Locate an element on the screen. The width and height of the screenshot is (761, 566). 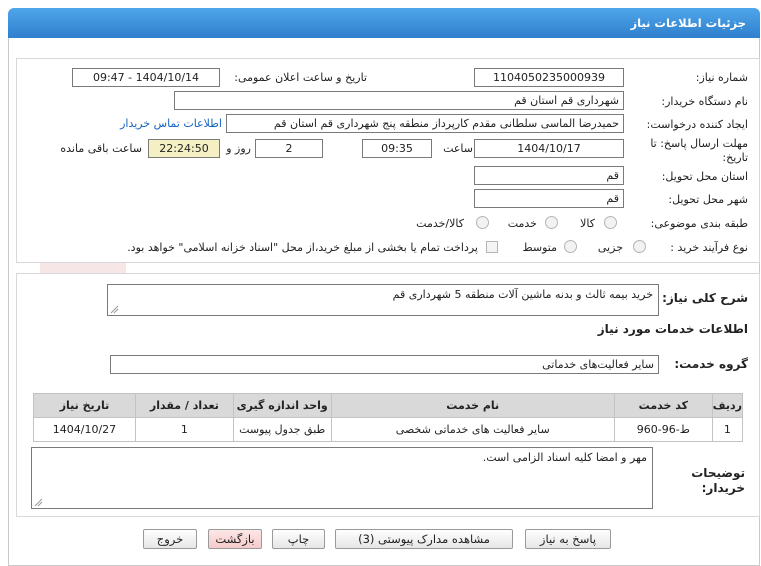
service-group-label: گروه خدمت: is located at coordinates (711, 364).